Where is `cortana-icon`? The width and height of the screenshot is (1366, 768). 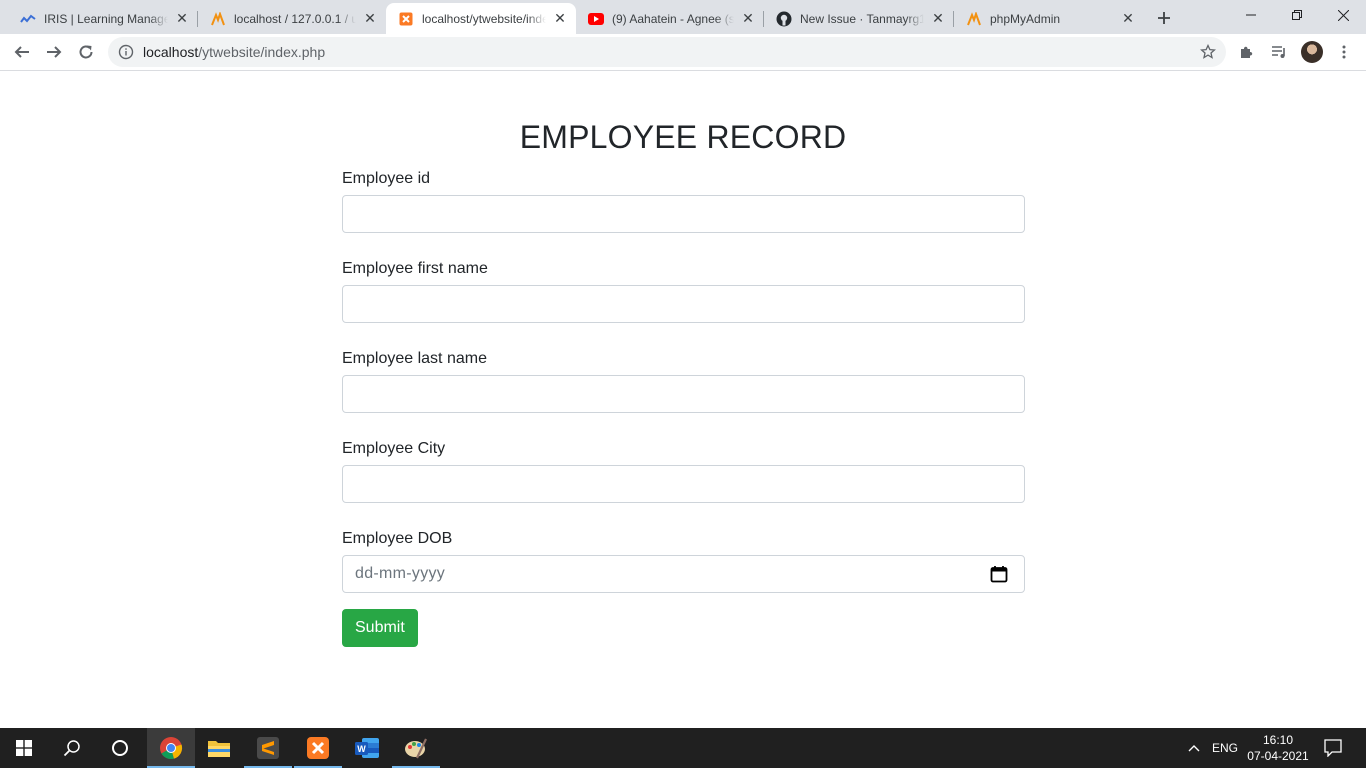 cortana-icon is located at coordinates (120, 748).